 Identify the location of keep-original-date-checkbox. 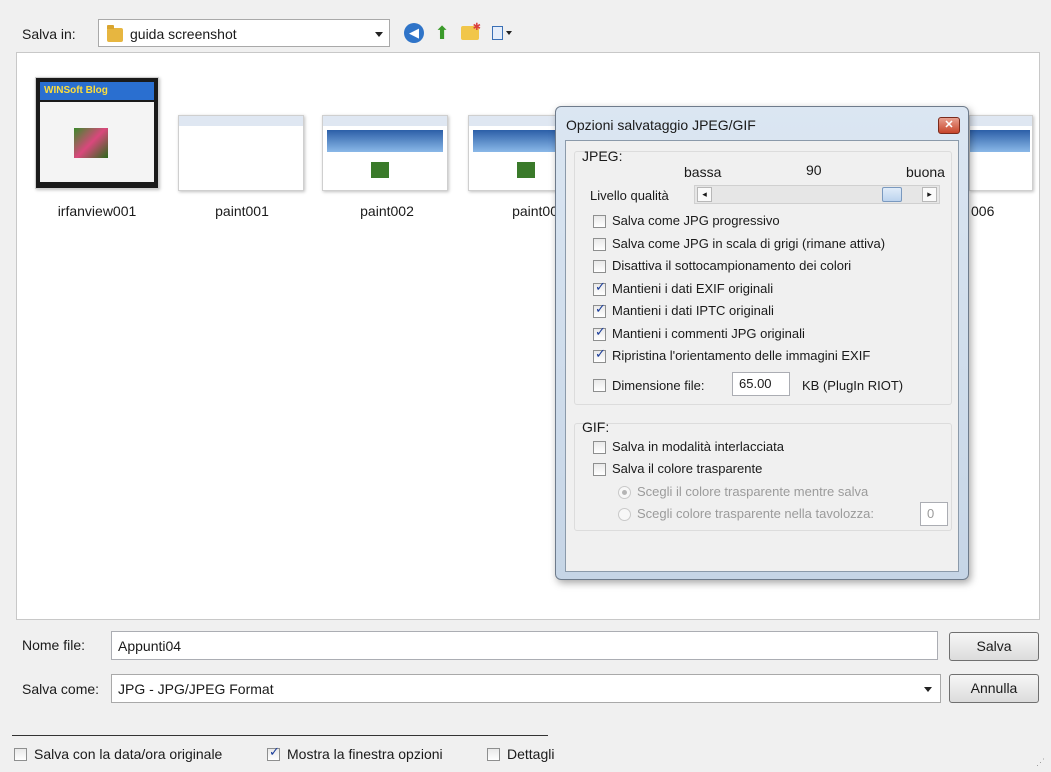
(20, 754).